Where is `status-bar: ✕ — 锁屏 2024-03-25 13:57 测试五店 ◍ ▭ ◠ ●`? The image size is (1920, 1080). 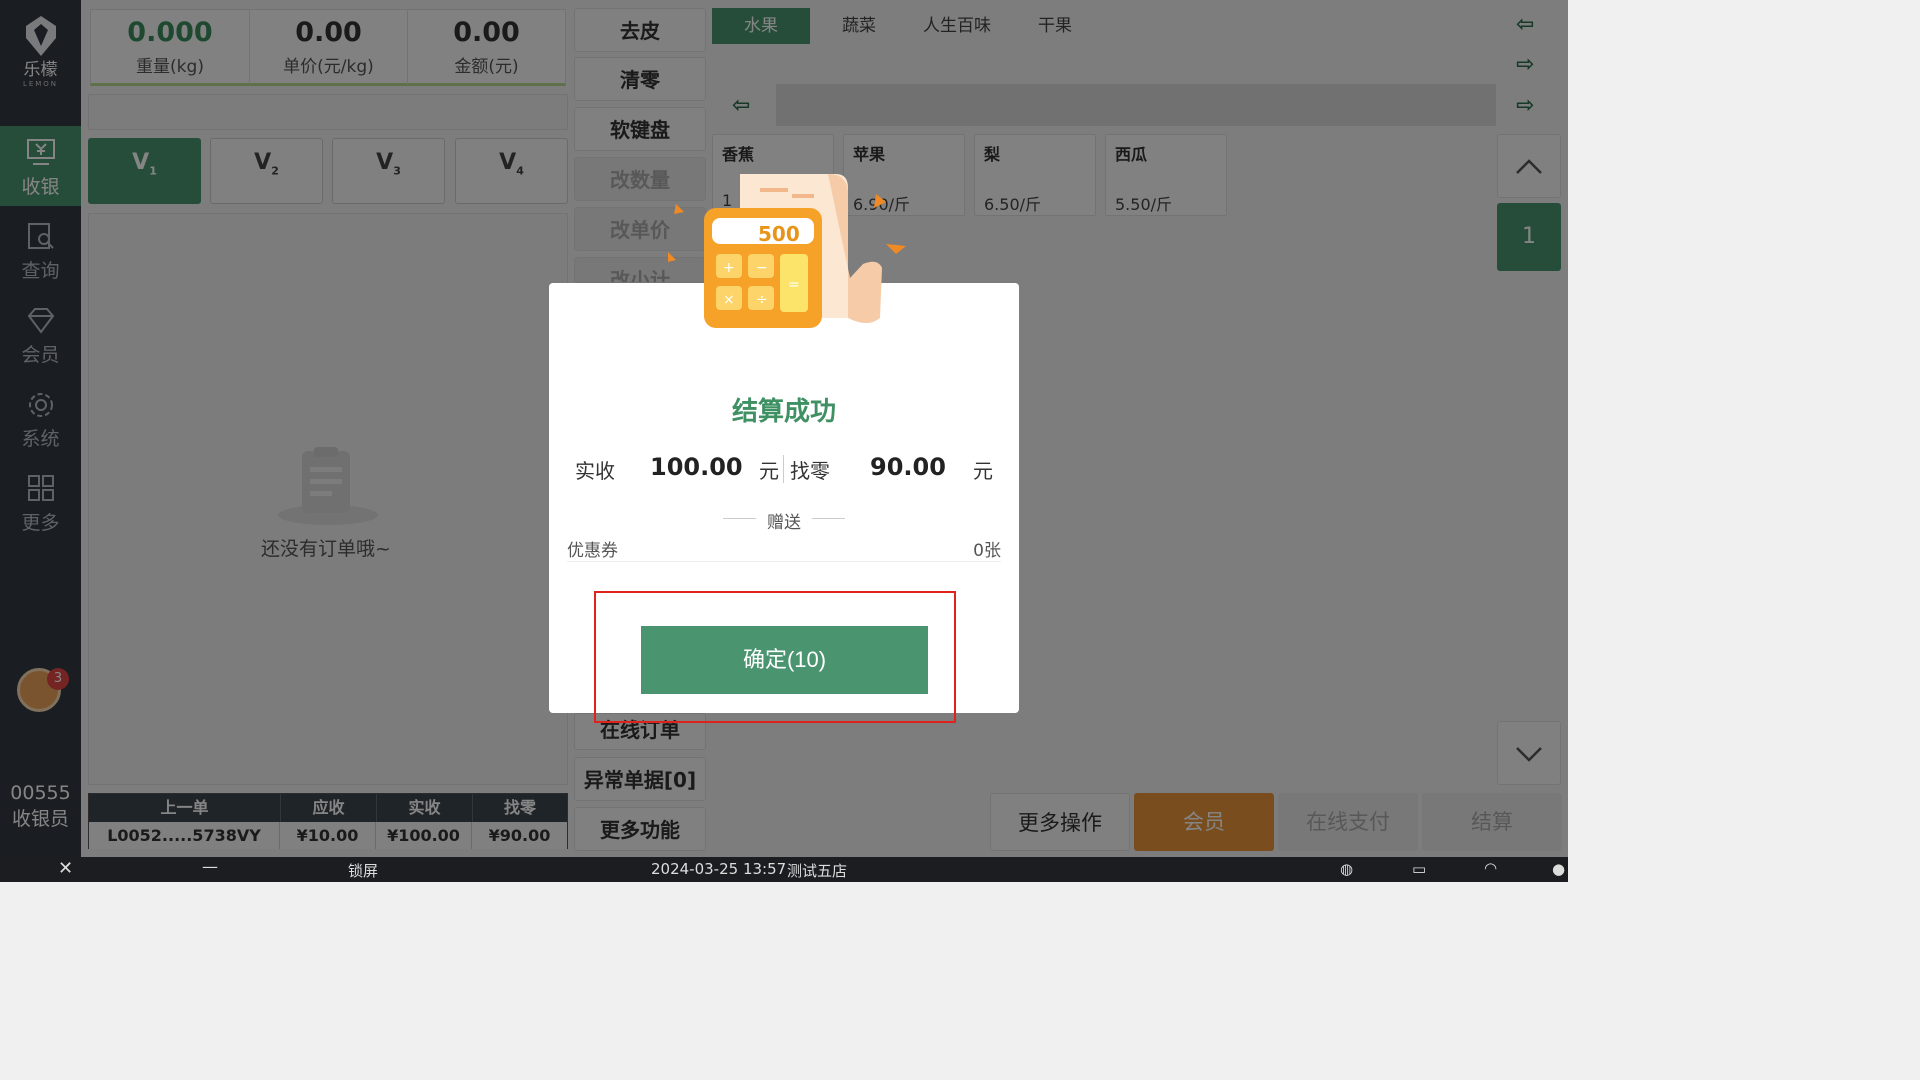 status-bar: ✕ — 锁屏 2024-03-25 13:57 测试五店 ◍ ▭ ◠ ● is located at coordinates (784, 869).